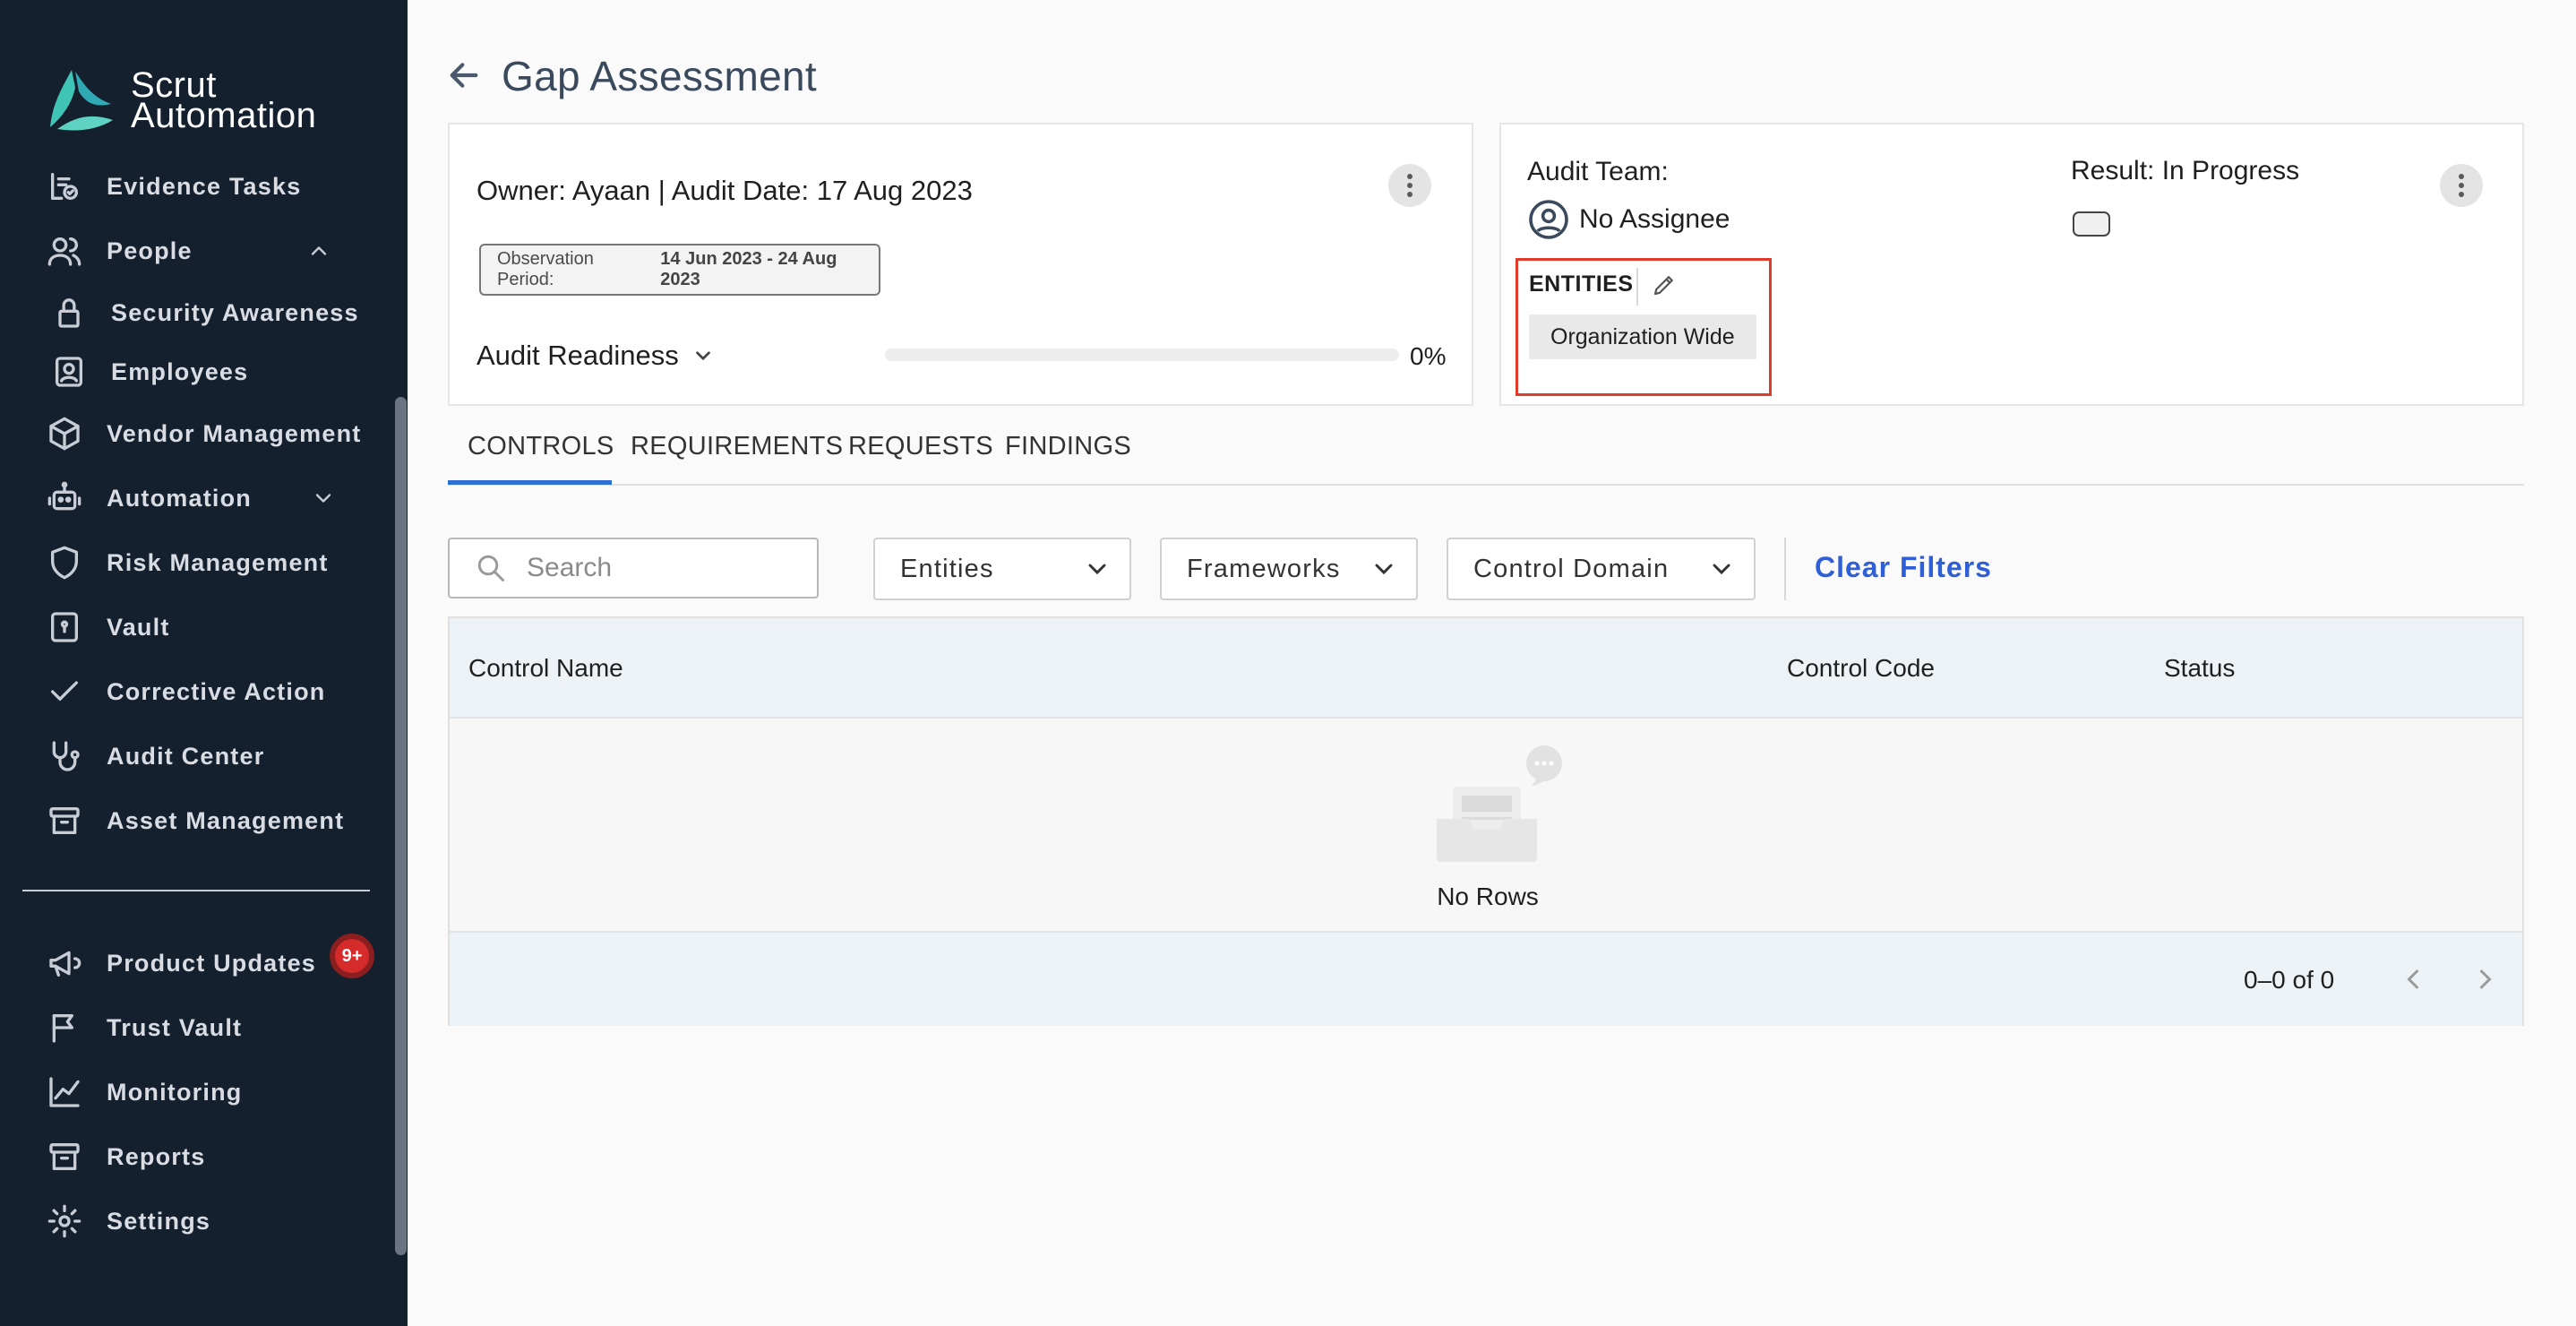 The image size is (2576, 1326). I want to click on entities-dropdown: Entities, so click(1002, 569).